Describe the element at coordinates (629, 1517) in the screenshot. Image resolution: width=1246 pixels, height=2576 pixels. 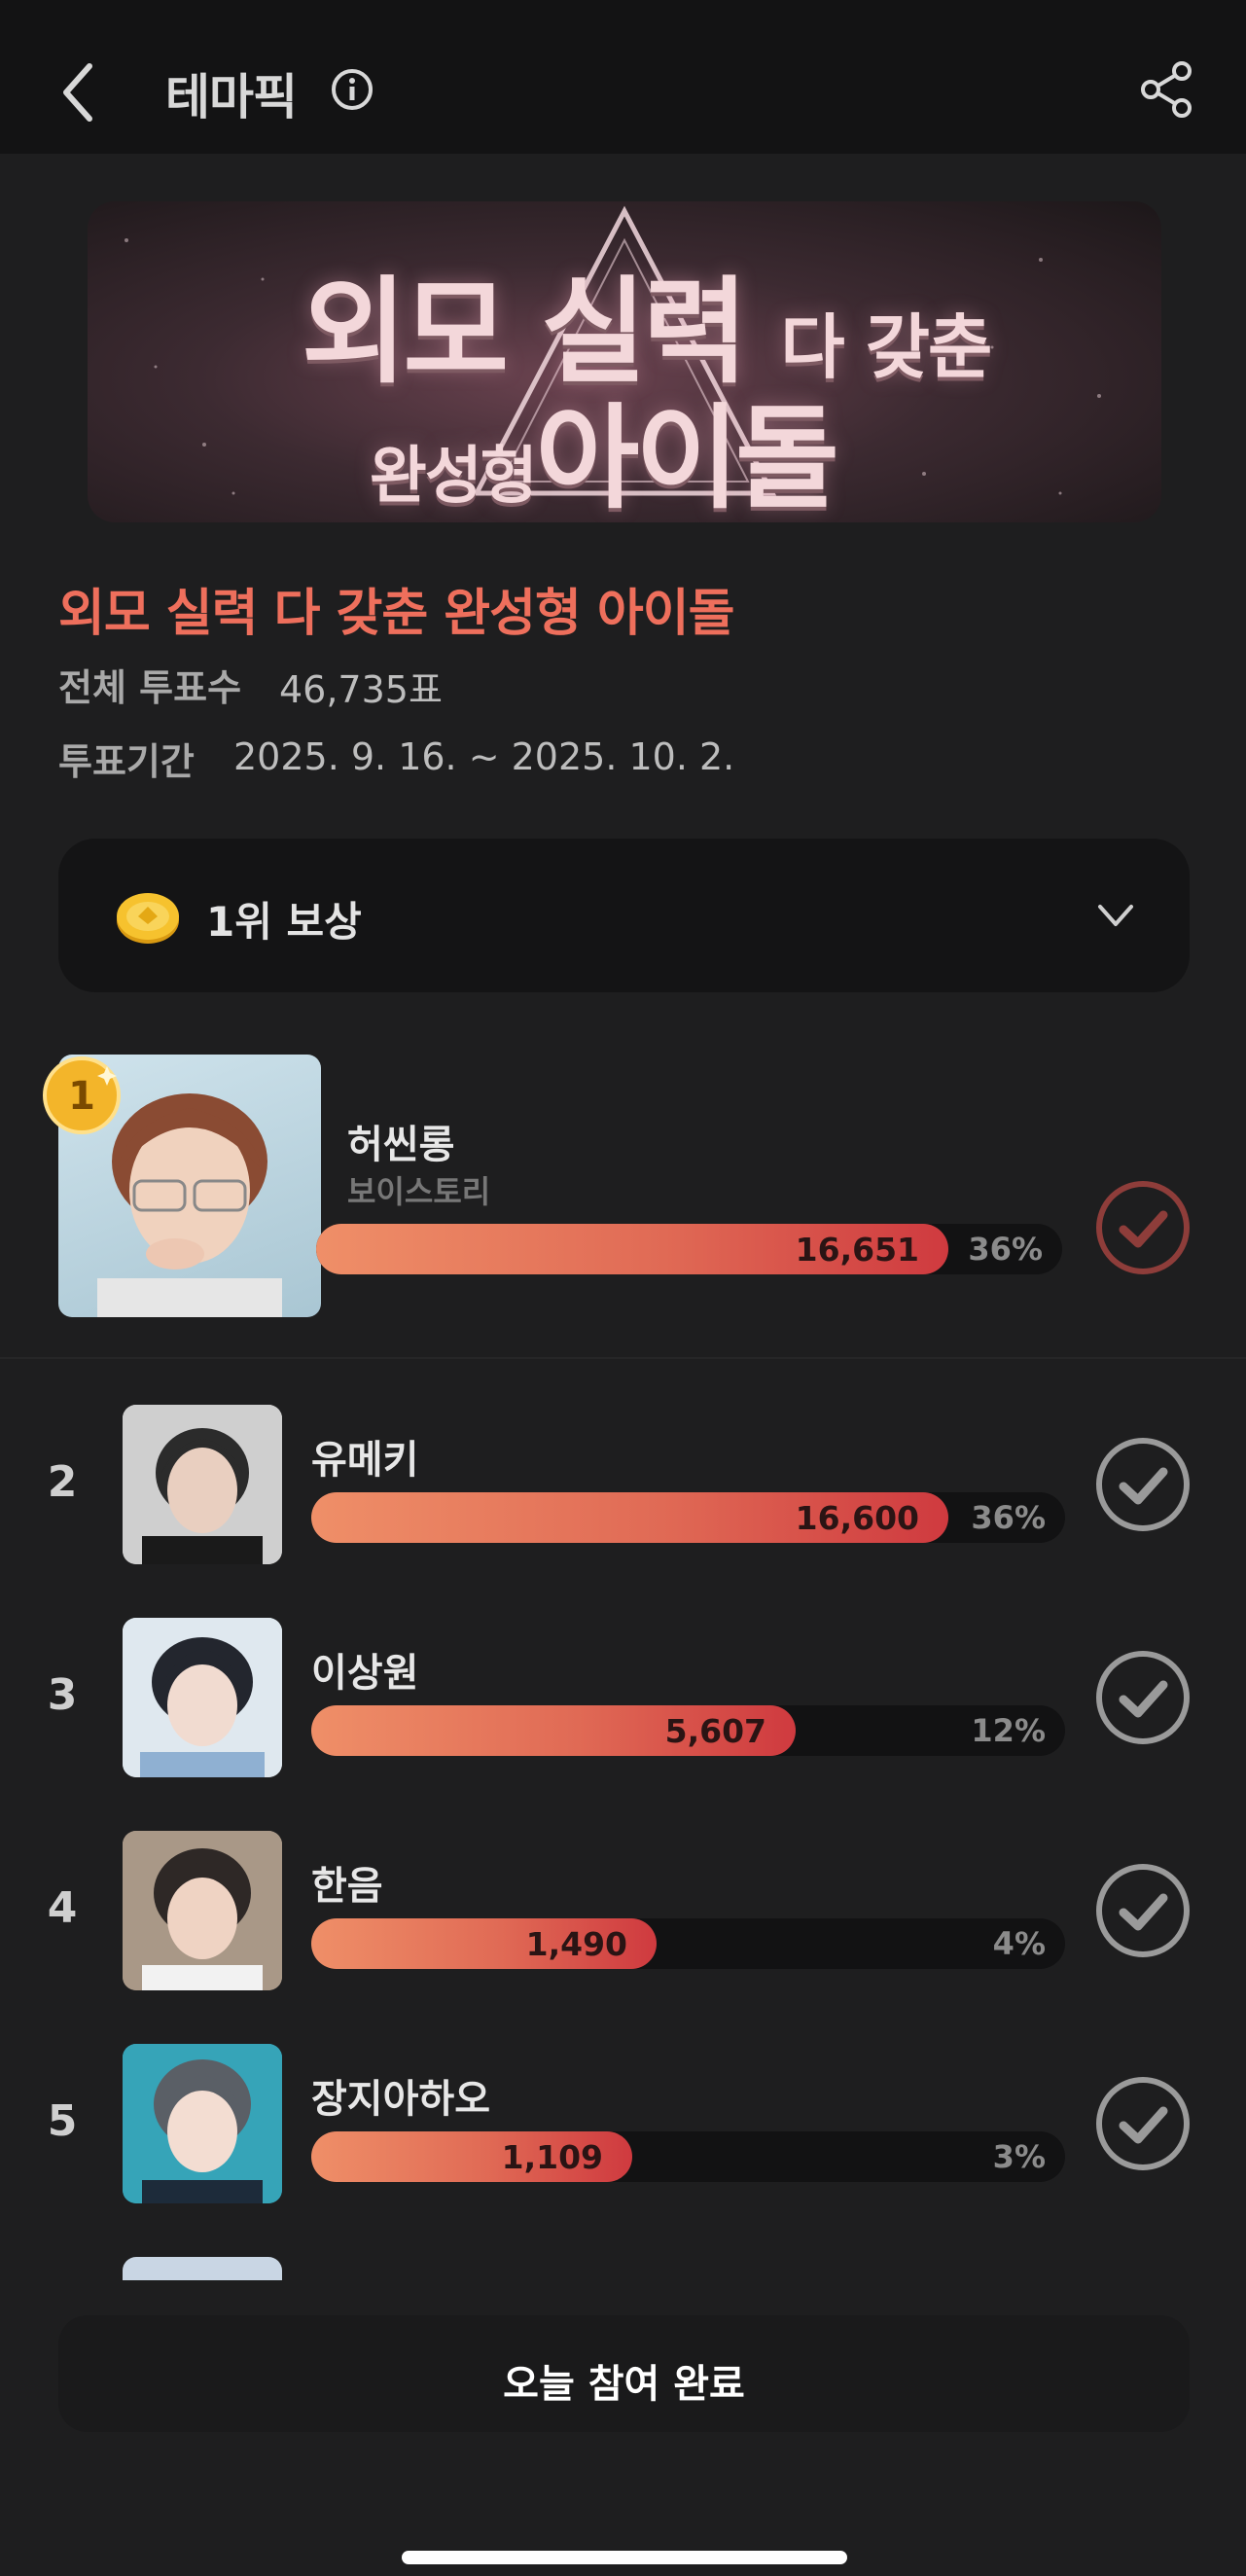
I see `vote-bar-fill: 16,600` at that location.